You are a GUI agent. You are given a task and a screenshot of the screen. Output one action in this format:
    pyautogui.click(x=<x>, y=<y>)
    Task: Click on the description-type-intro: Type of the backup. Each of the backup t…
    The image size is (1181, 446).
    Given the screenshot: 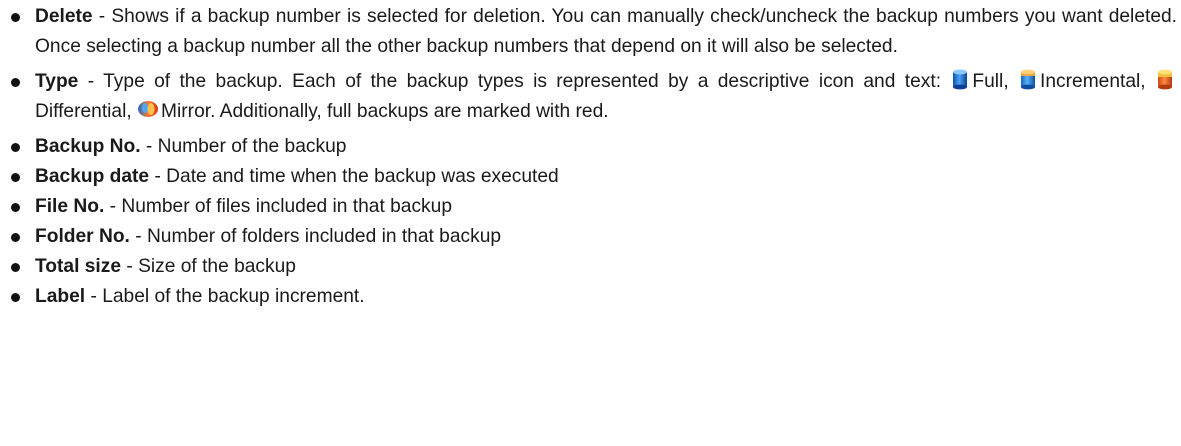 What is the action you would take?
    pyautogui.click(x=527, y=81)
    